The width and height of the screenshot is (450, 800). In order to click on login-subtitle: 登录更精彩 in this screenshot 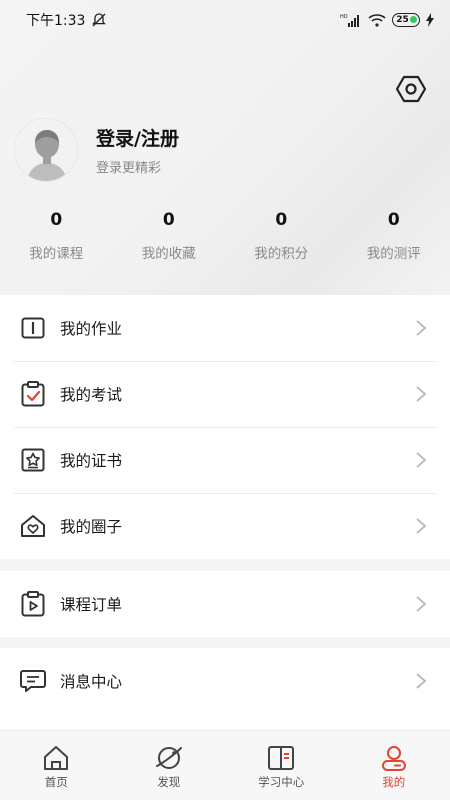, I will do `click(129, 168)`.